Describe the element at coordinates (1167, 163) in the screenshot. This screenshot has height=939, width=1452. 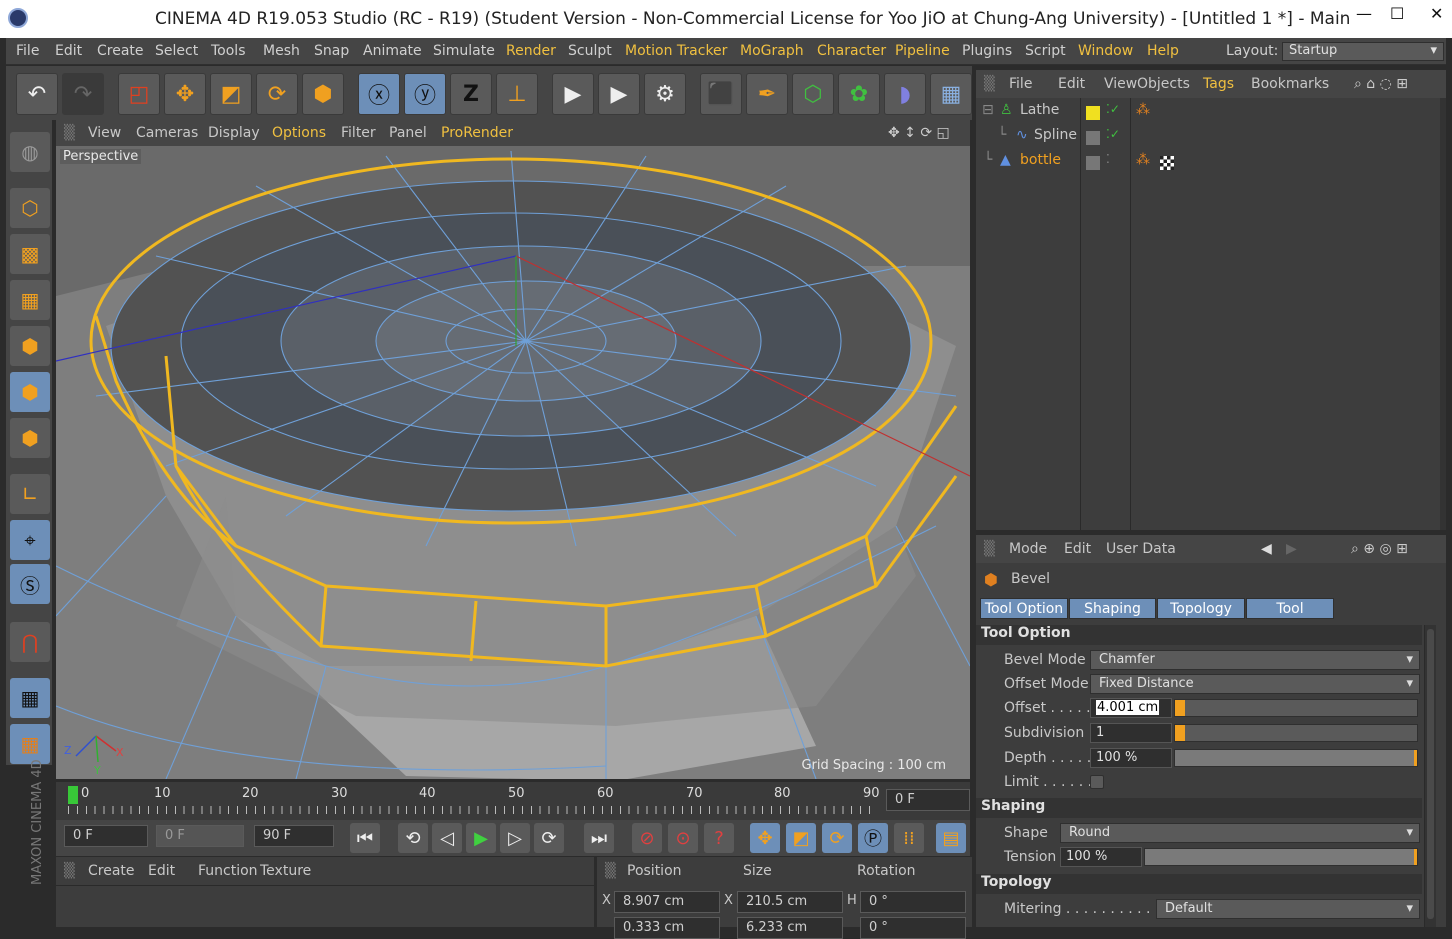
I see `material-checker-icon` at that location.